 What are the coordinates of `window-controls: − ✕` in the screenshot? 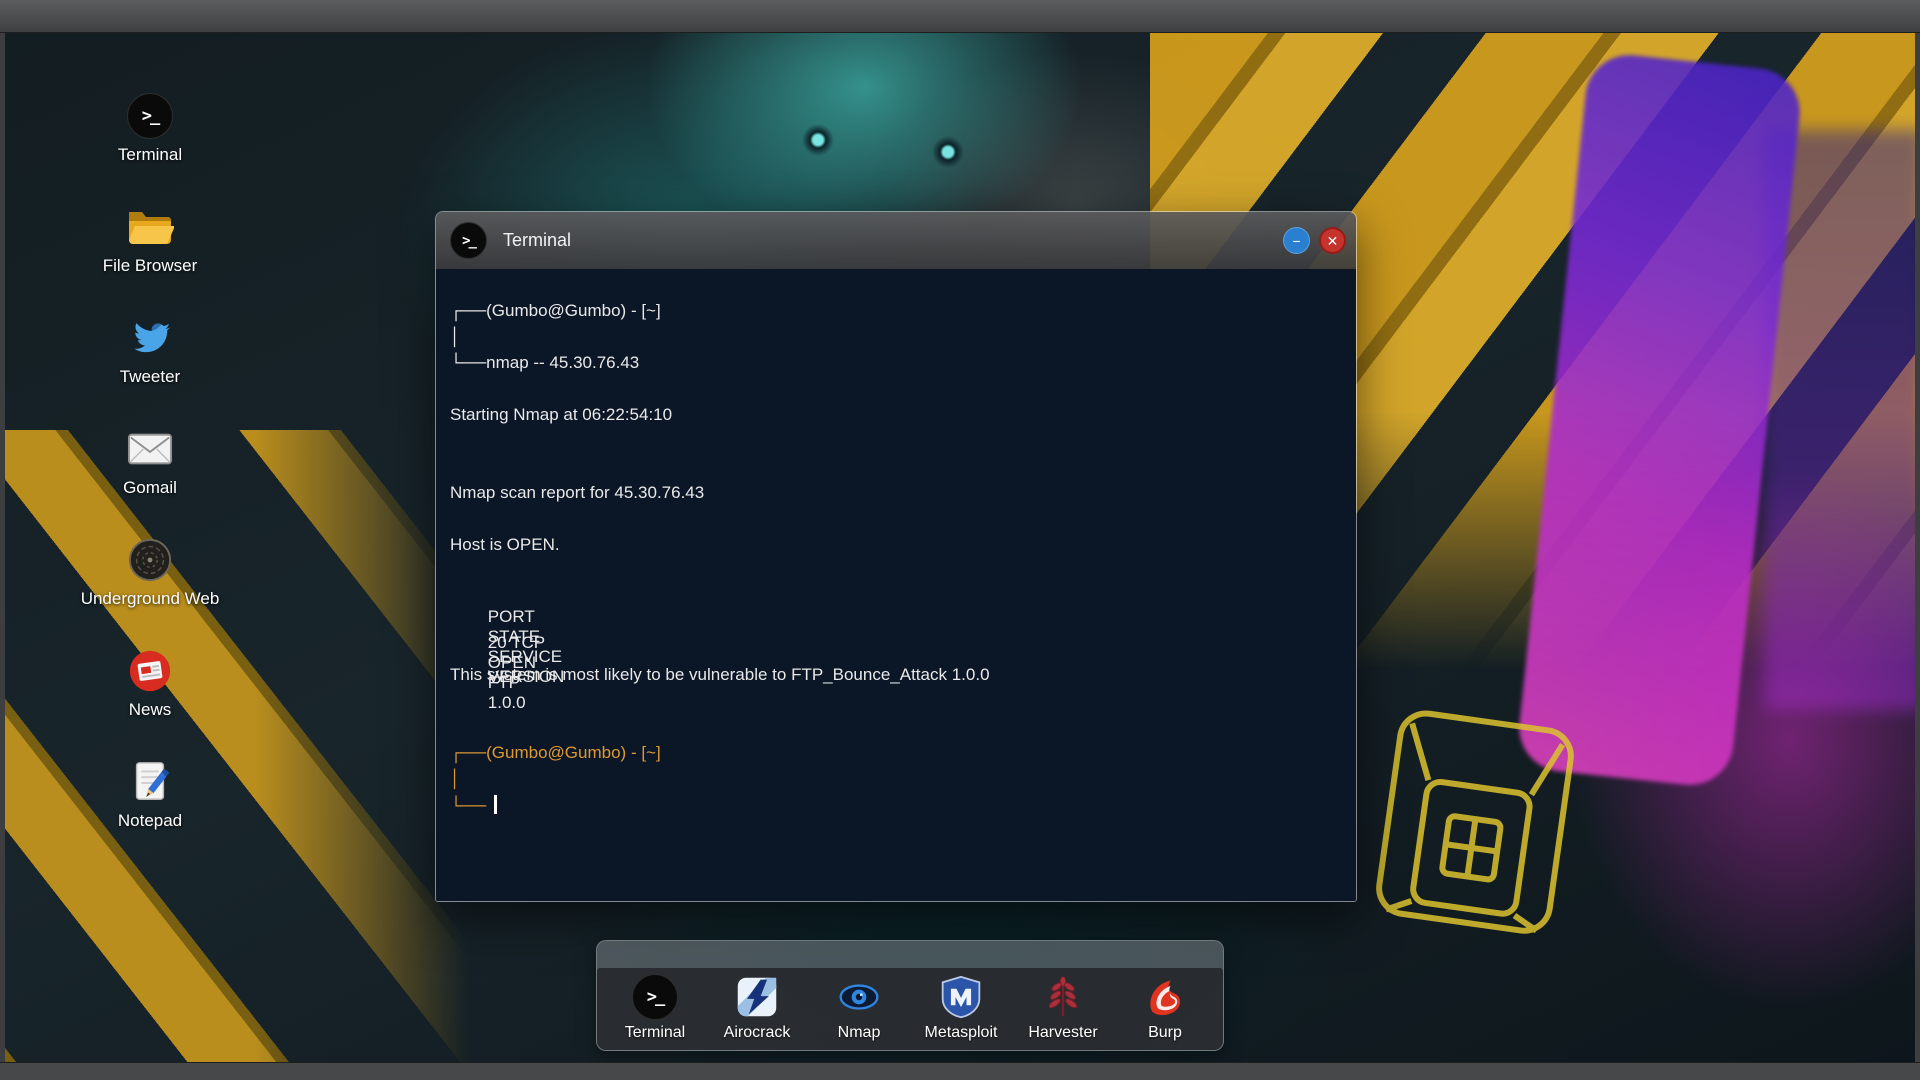 It's located at (1314, 240).